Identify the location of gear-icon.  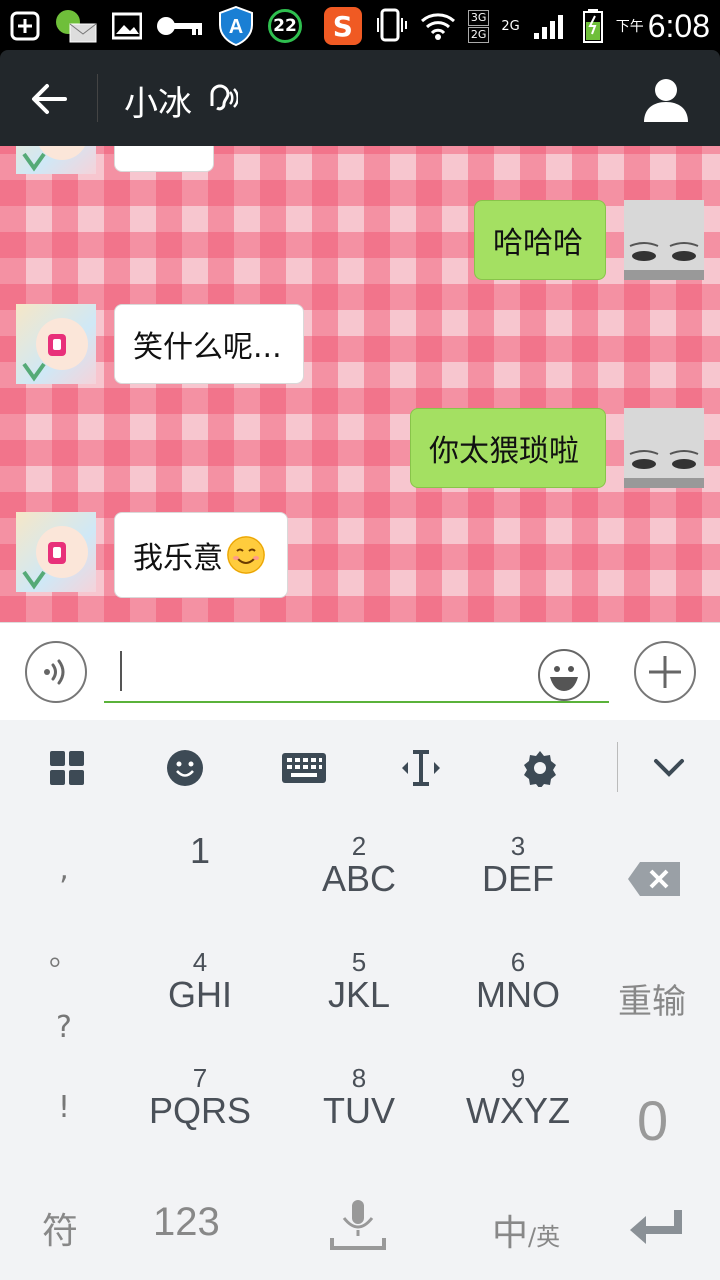
(540, 769).